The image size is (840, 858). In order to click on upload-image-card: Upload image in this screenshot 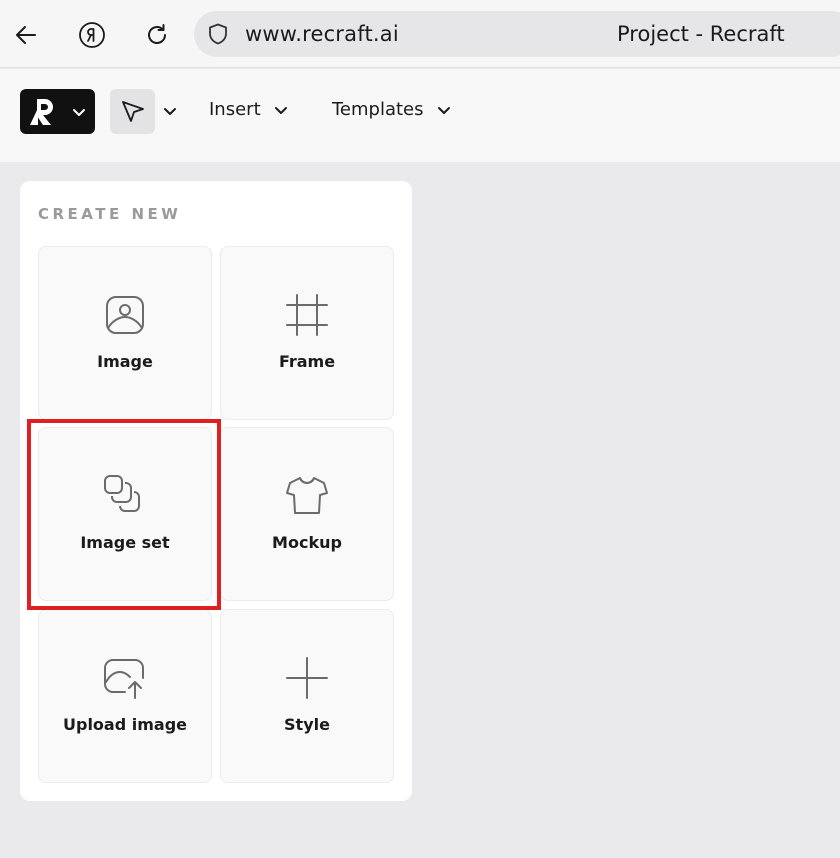, I will do `click(125, 696)`.